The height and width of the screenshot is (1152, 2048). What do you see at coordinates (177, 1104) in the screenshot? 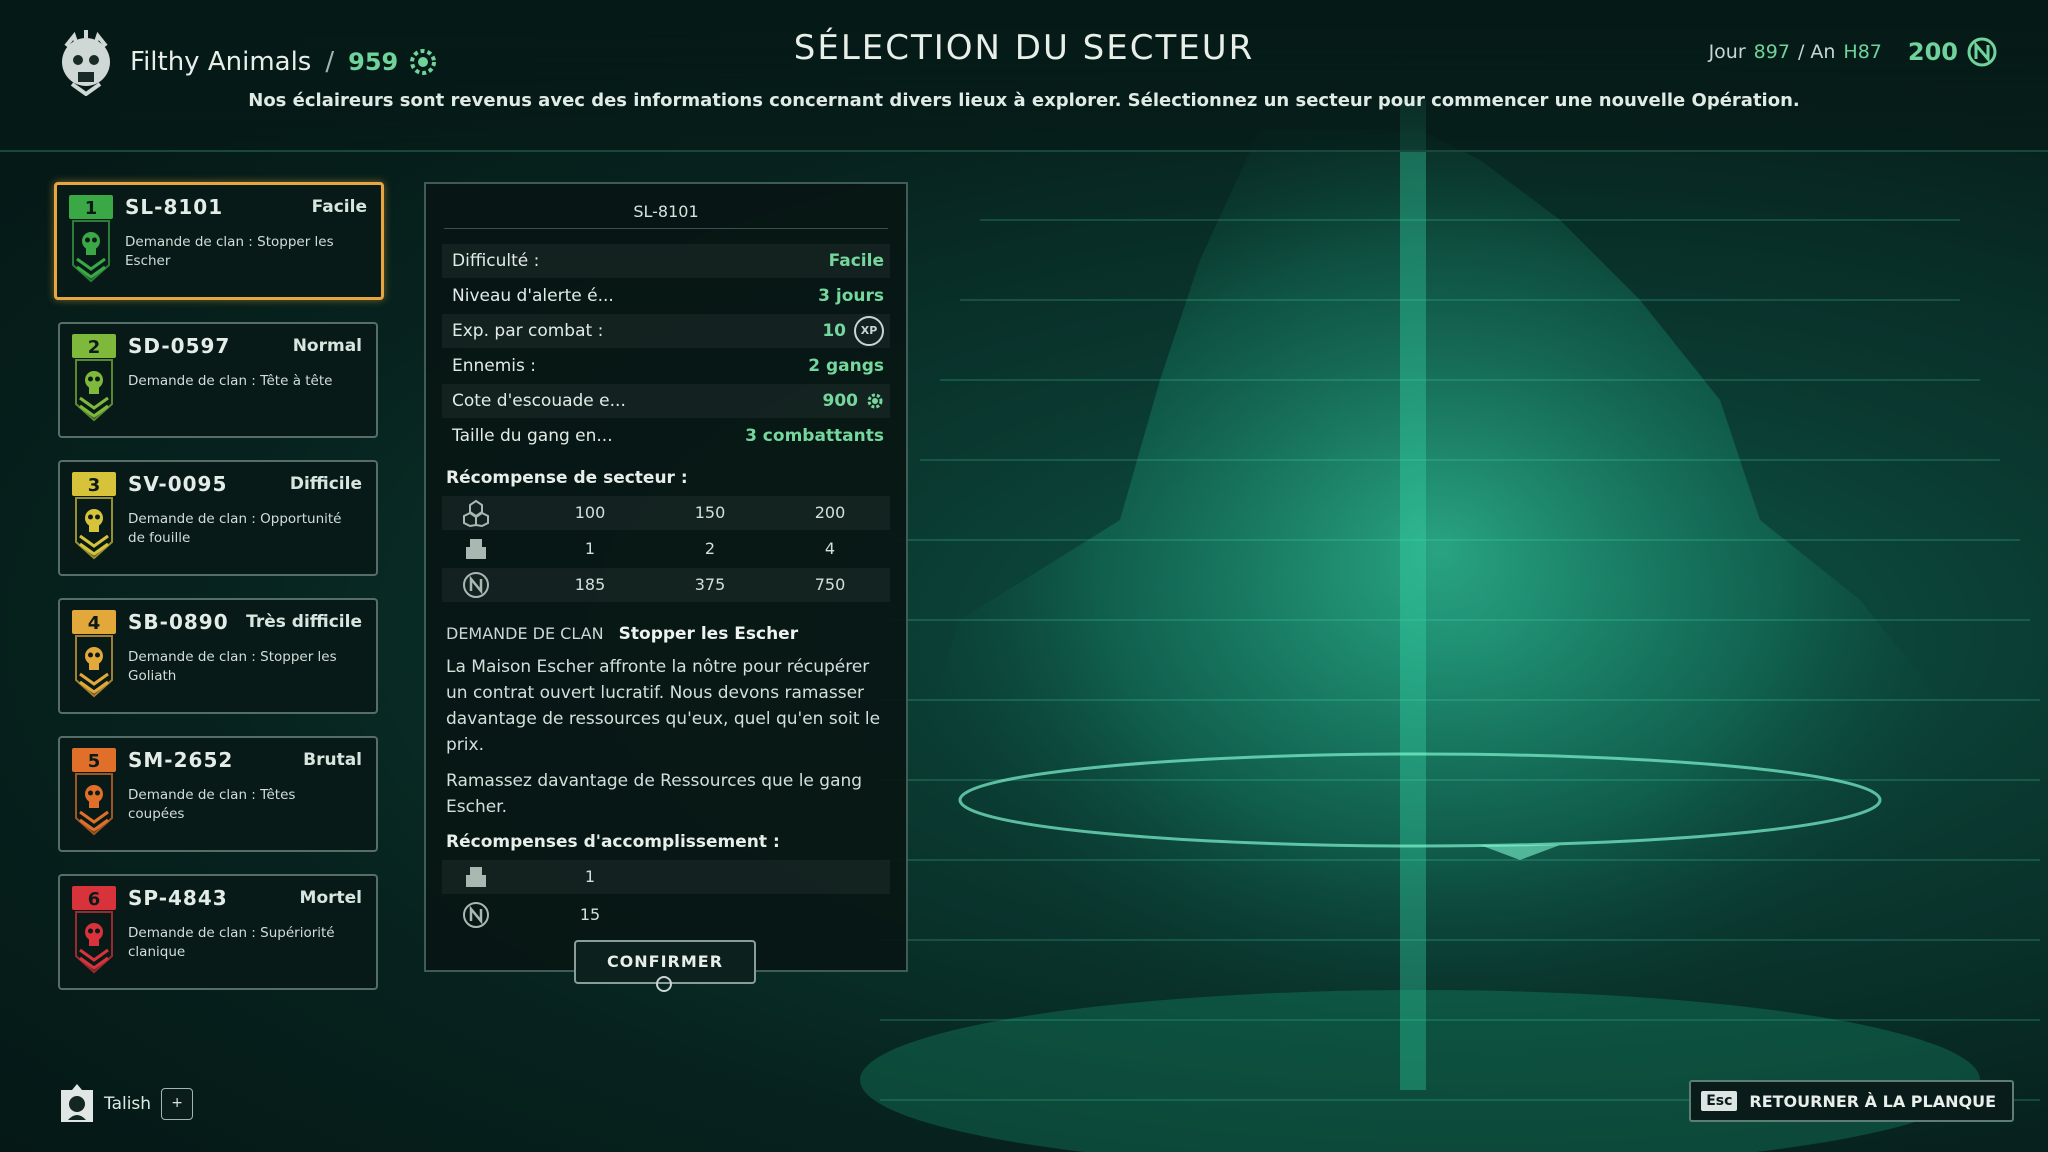
I see `add-player-button: +` at bounding box center [177, 1104].